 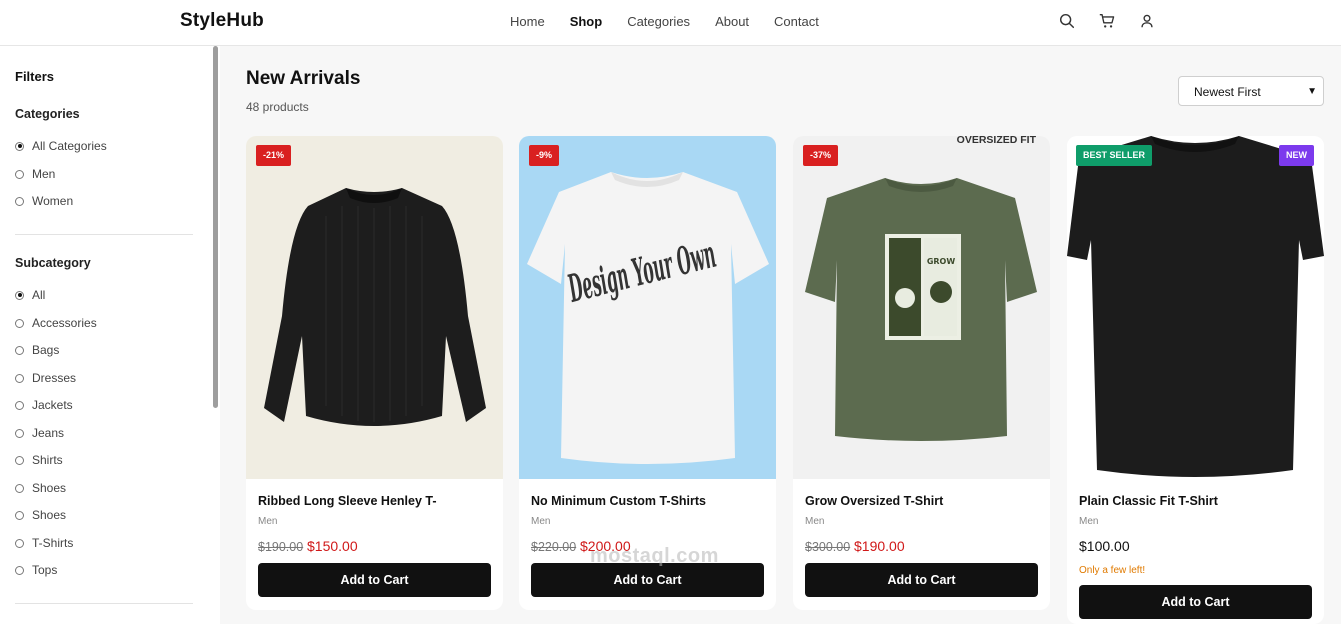 What do you see at coordinates (222, 21) in the screenshot?
I see `logo: StyleHub` at bounding box center [222, 21].